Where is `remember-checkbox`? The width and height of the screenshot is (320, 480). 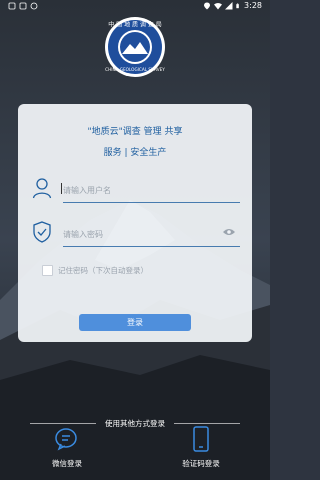 remember-checkbox is located at coordinates (47, 270).